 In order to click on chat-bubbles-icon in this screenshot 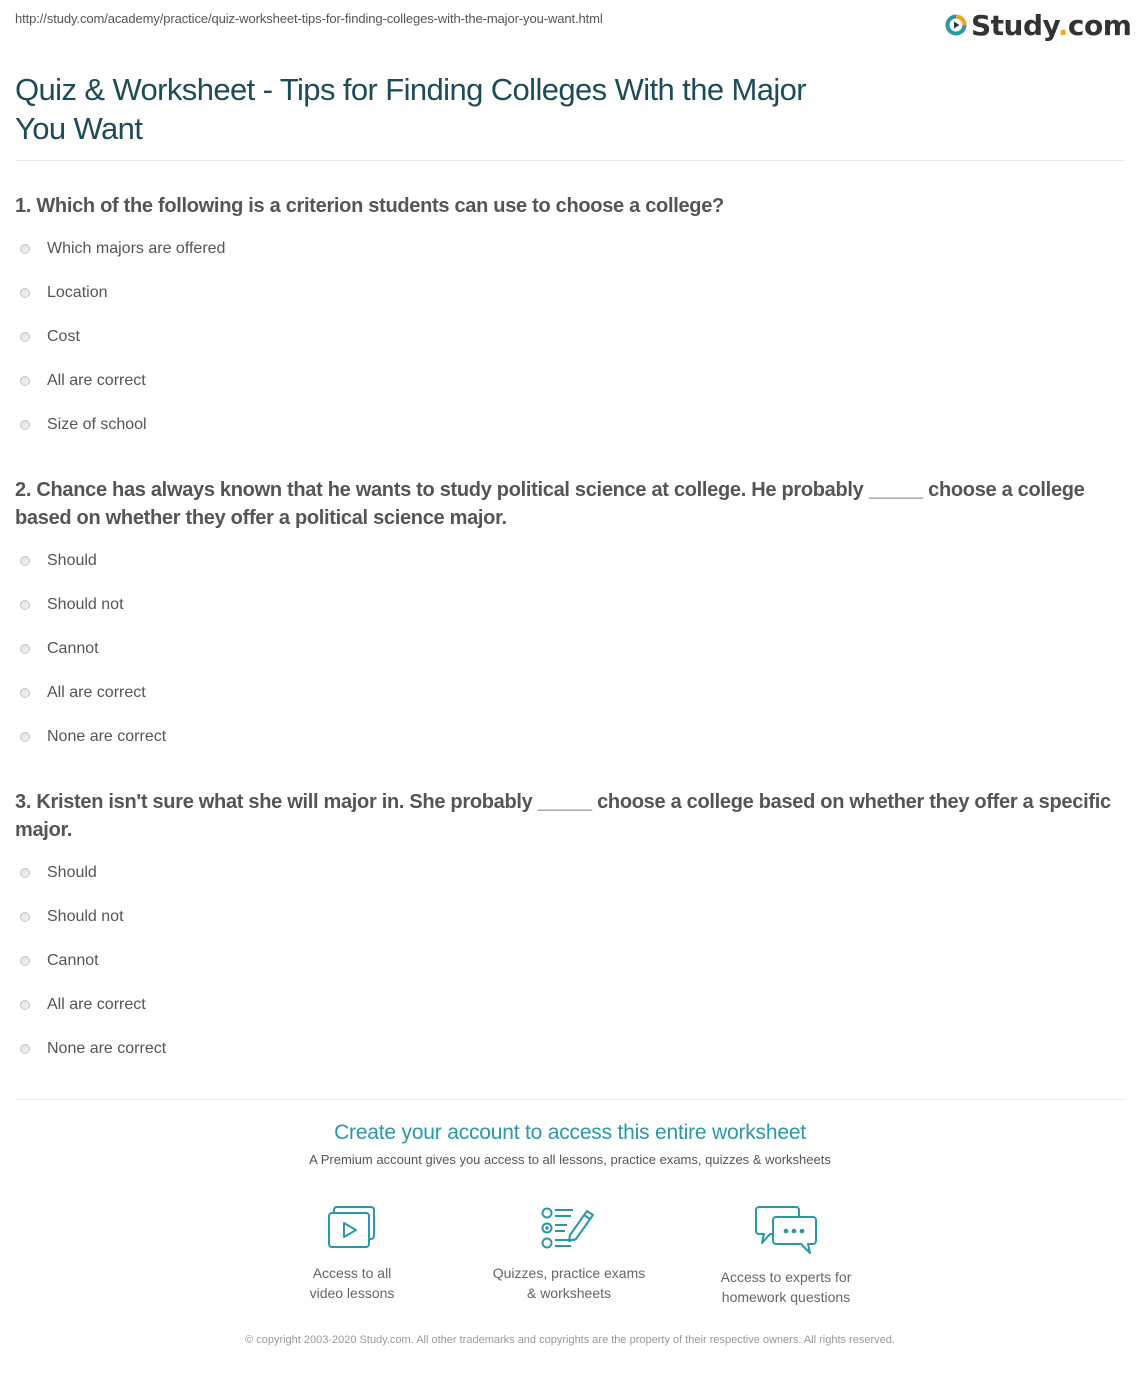, I will do `click(786, 1230)`.